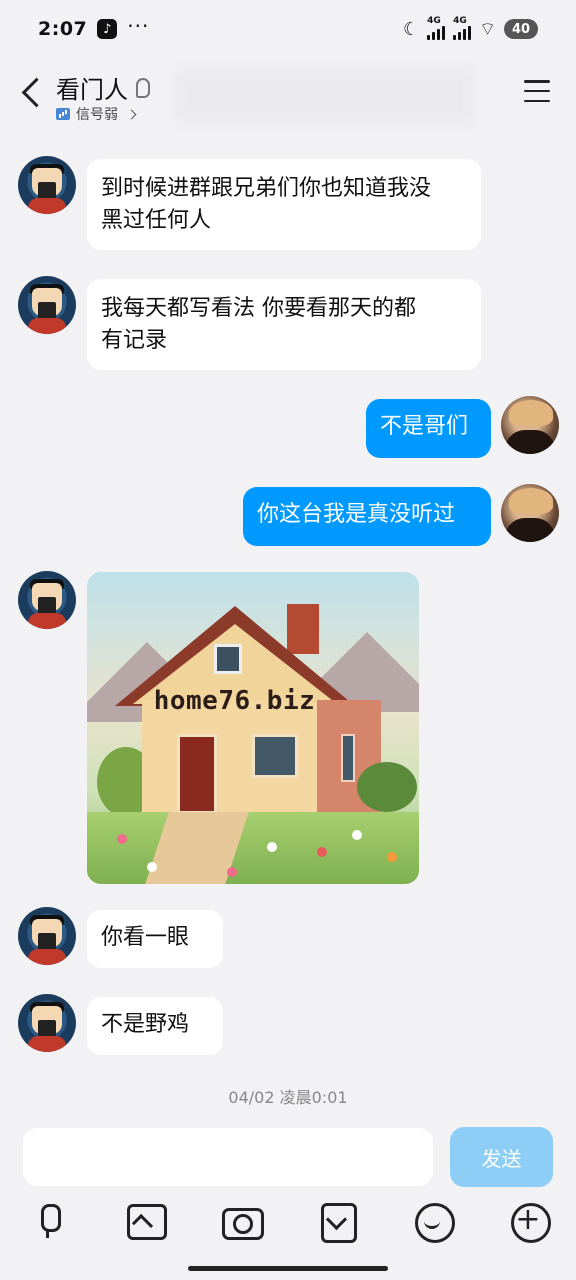  I want to click on network-type-2: 4G, so click(460, 21).